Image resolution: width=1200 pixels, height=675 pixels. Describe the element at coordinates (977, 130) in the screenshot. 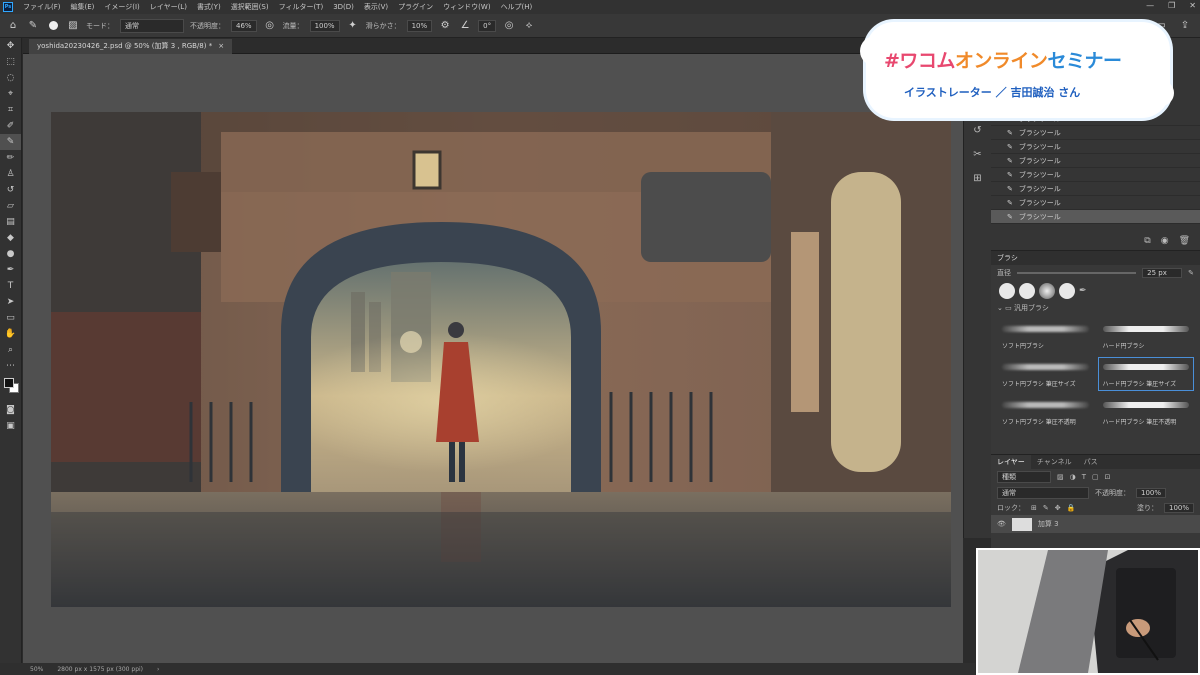

I see `history-panel-icon: ↺` at that location.